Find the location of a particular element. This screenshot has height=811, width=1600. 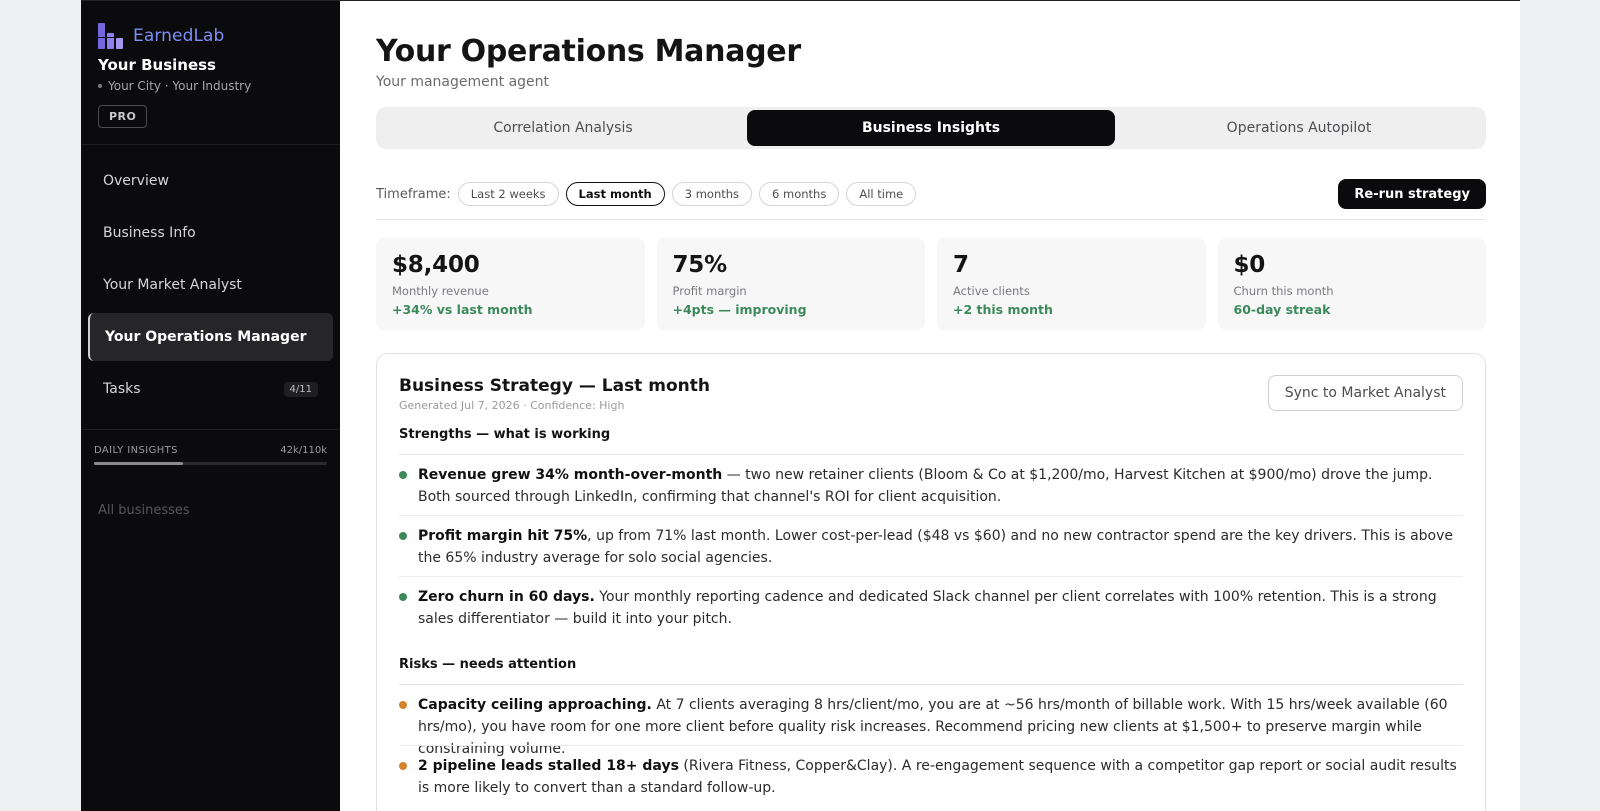

sync-market-analyst-button: Sync to Market Analyst is located at coordinates (1365, 393).